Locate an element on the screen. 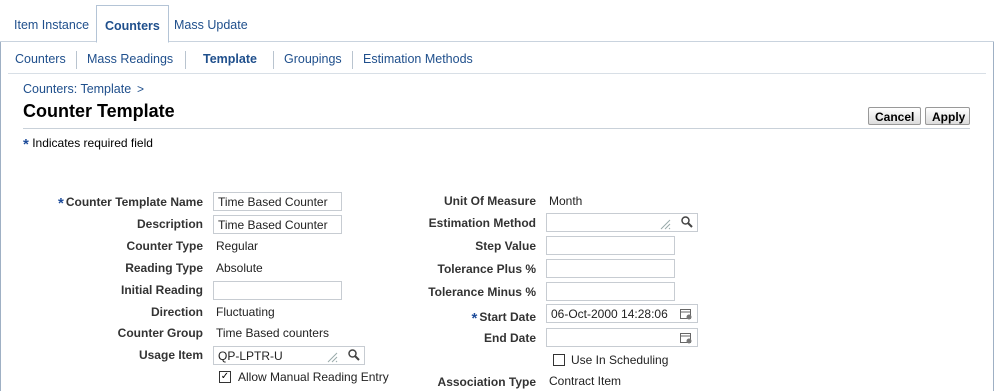  estimation-method-label: Estimation Method is located at coordinates (482, 223).